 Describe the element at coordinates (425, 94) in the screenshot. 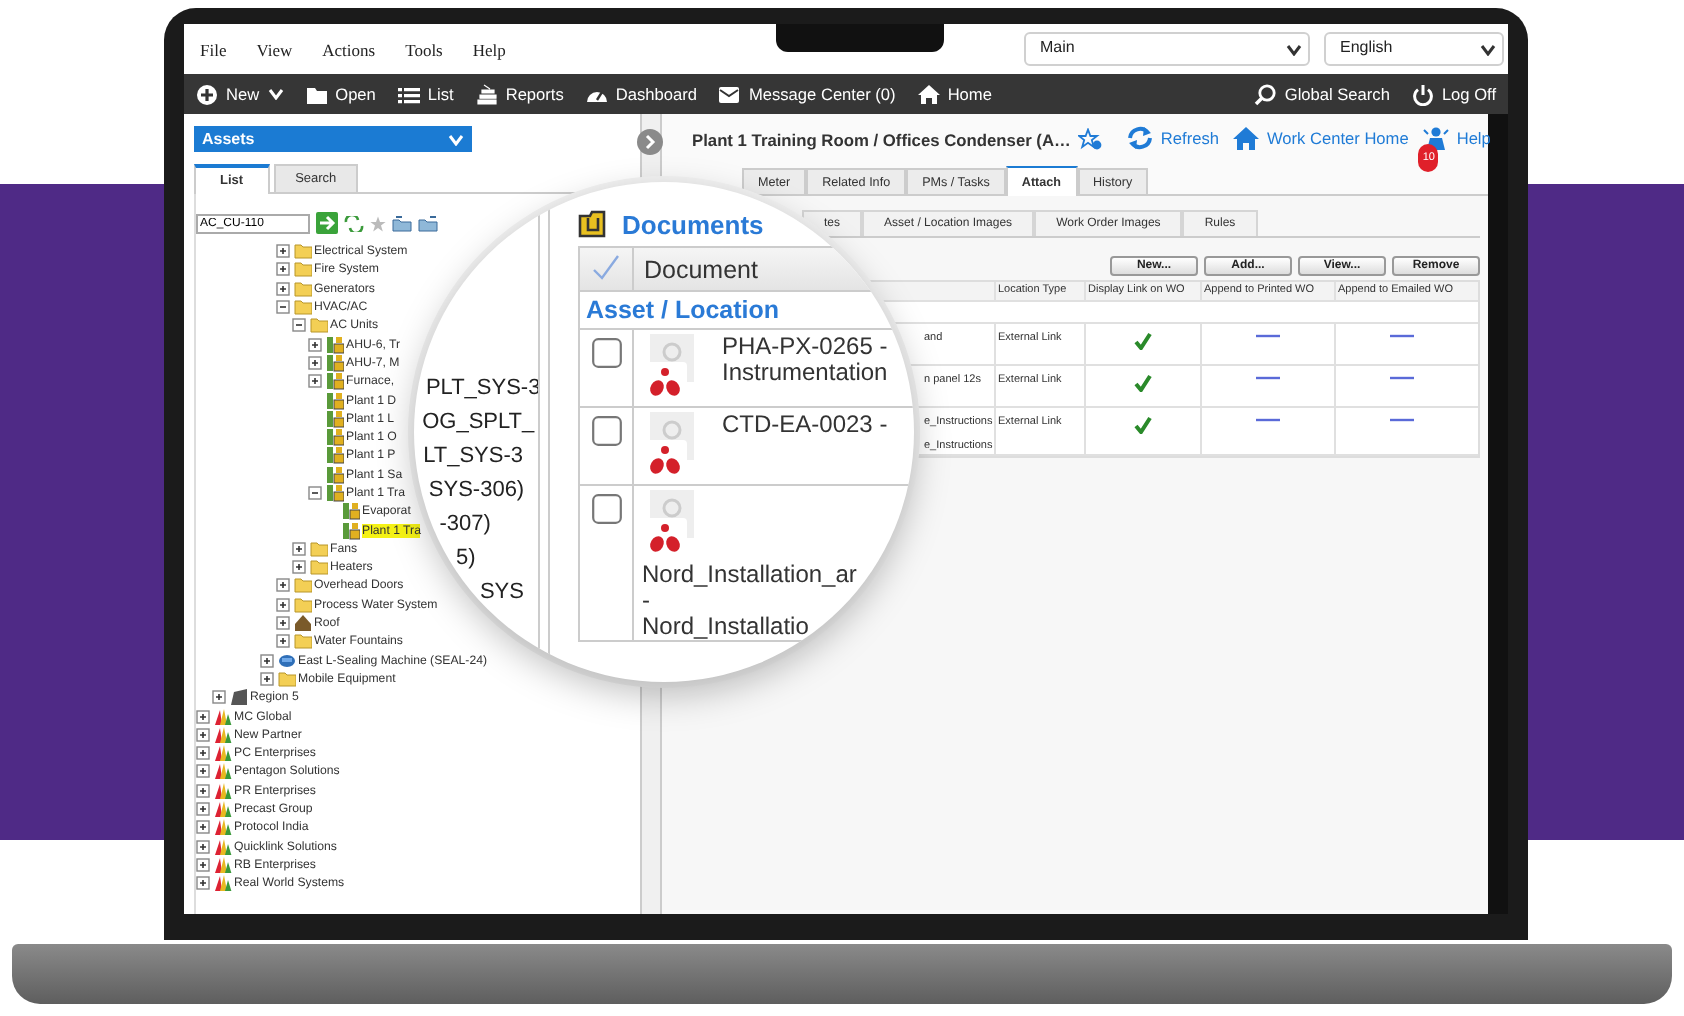

I see `toolbar-button: List` at that location.